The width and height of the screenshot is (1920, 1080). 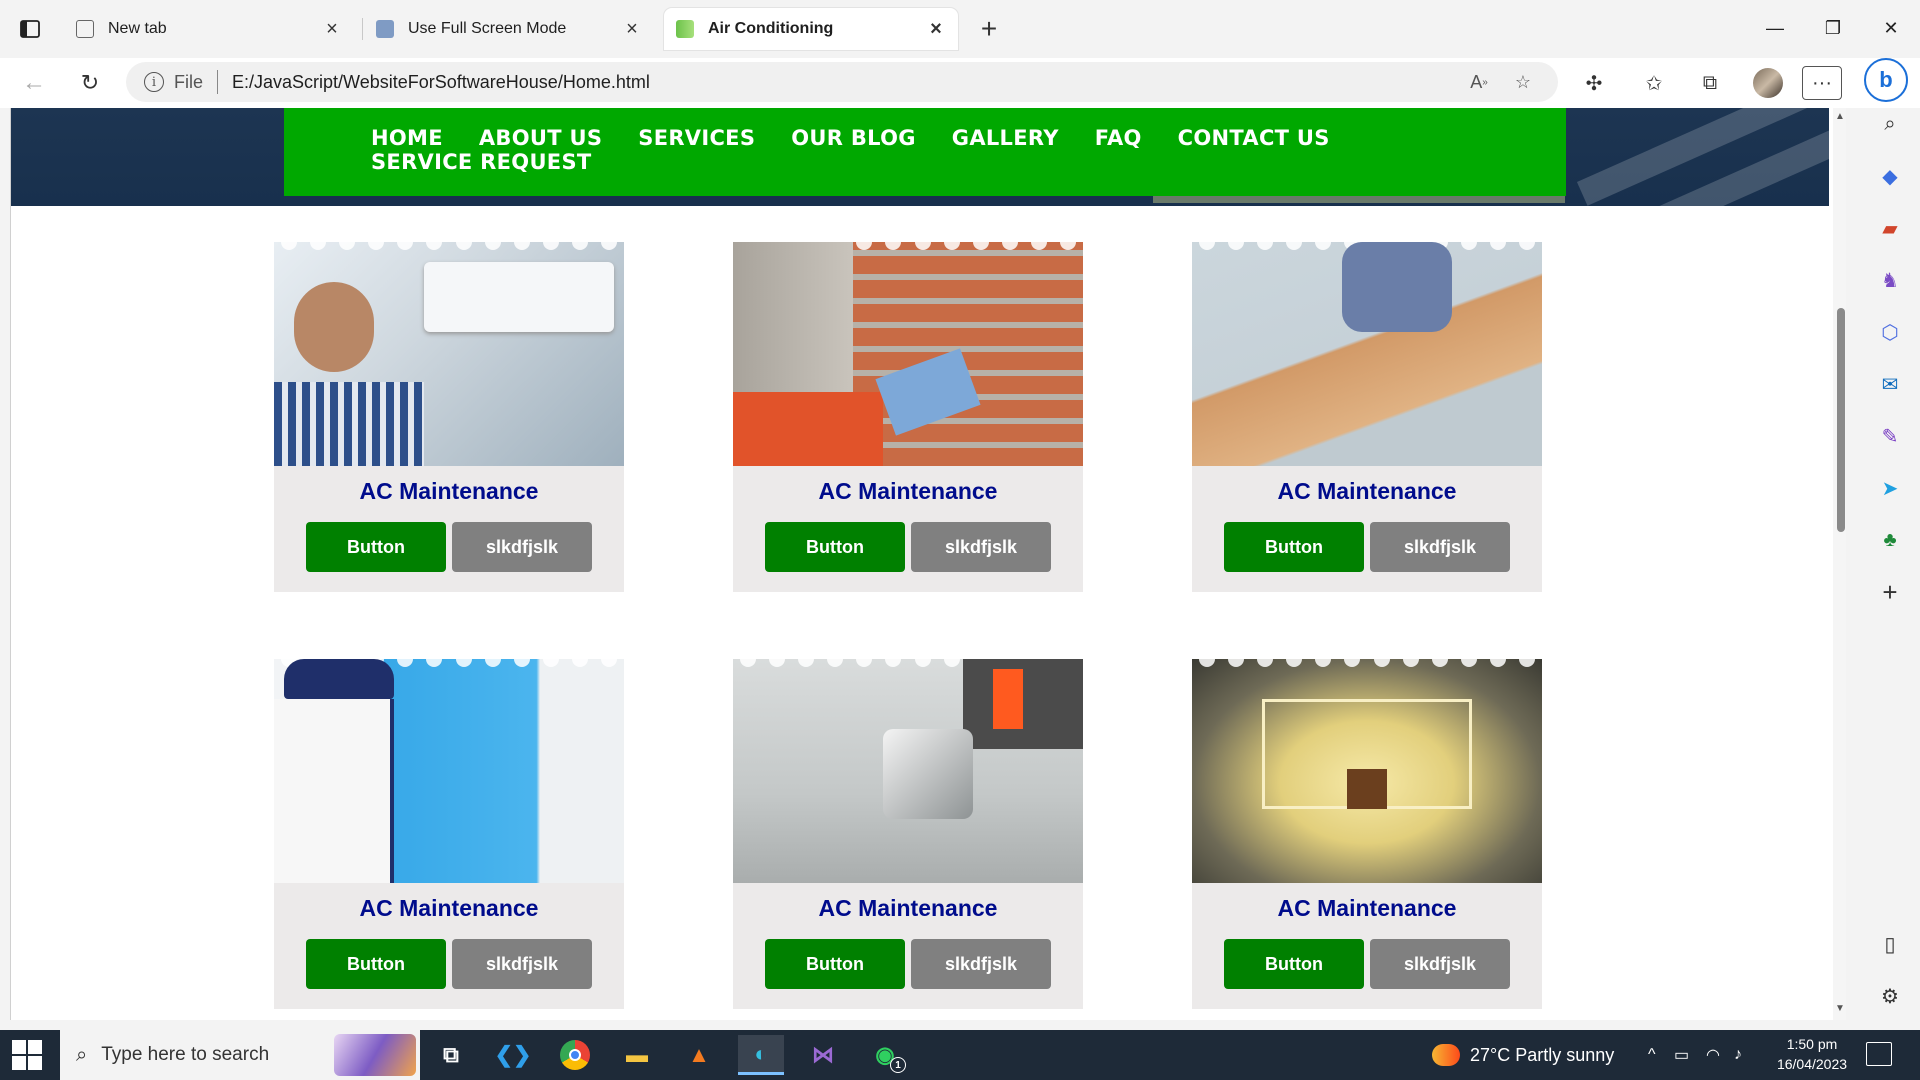 What do you see at coordinates (1118, 138) in the screenshot?
I see `nav-faq: FAQ` at bounding box center [1118, 138].